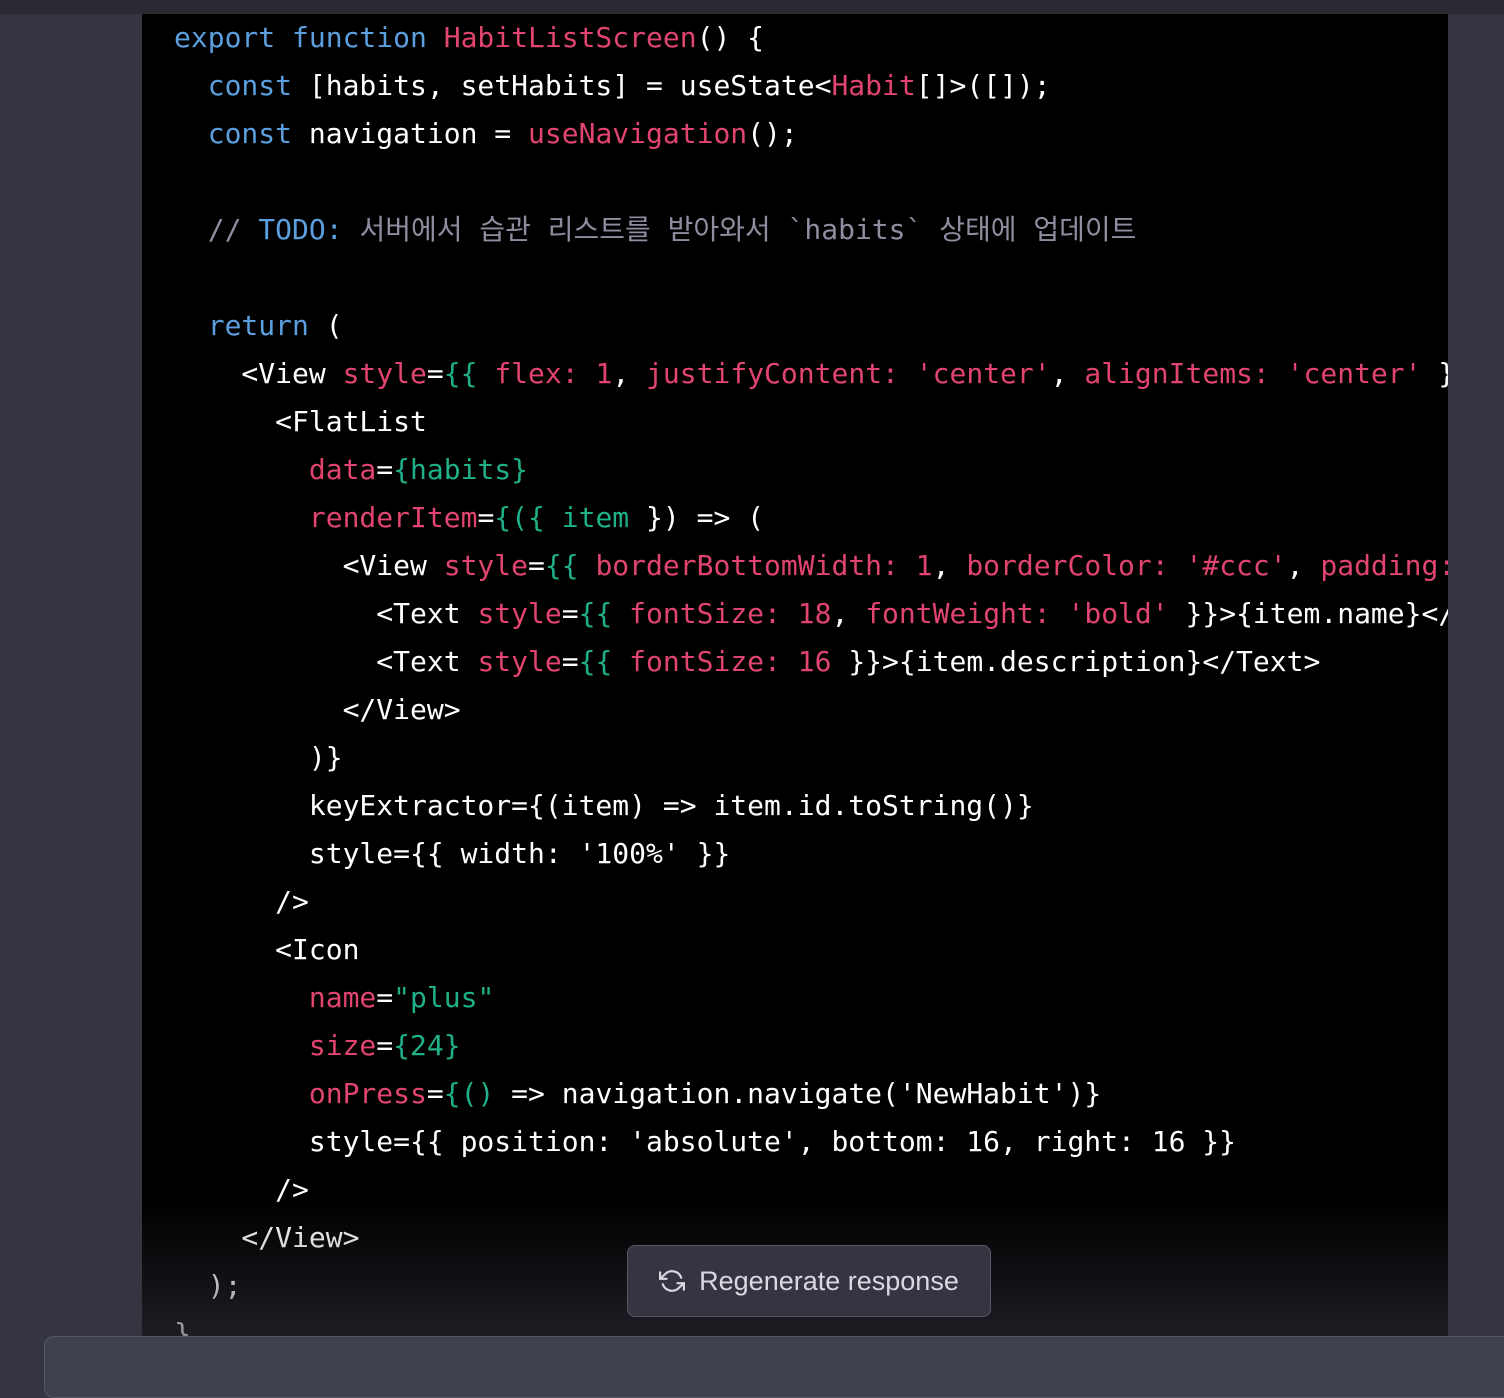 Image resolution: width=1504 pixels, height=1398 pixels. I want to click on message-composer, so click(774, 1367).